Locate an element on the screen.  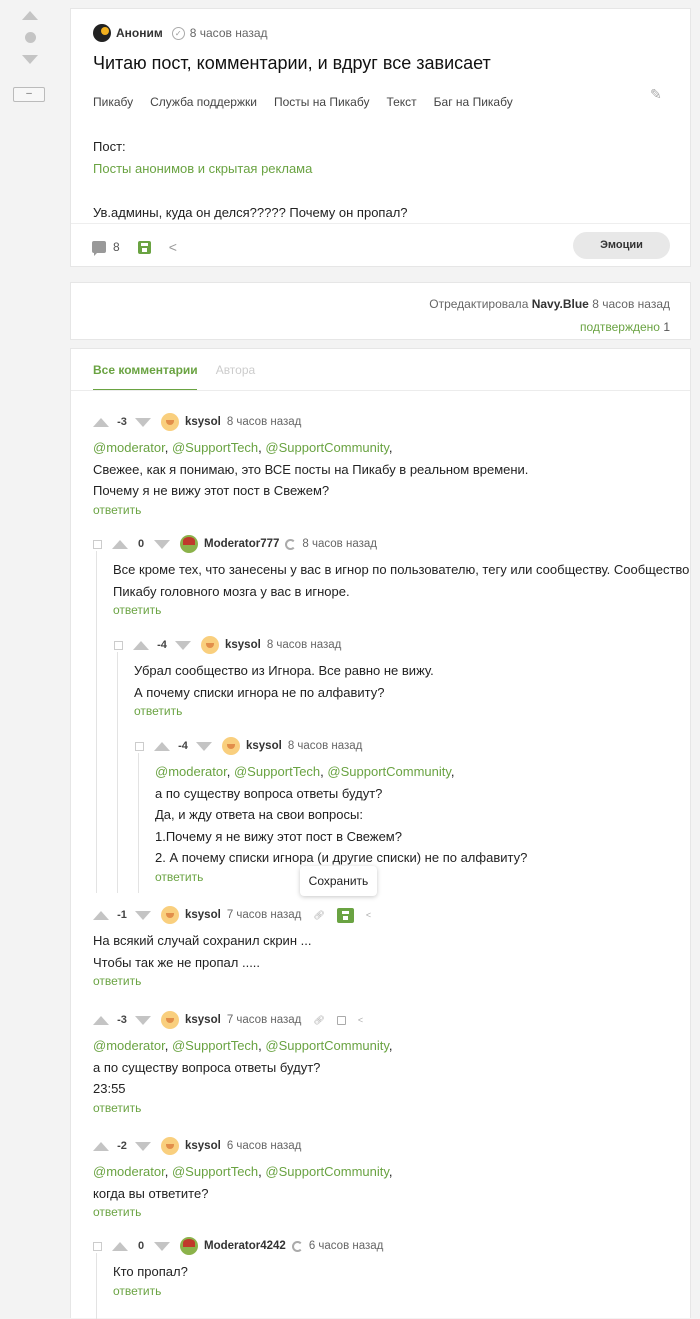
comment-line: Кто пропал? is located at coordinates (150, 1271).